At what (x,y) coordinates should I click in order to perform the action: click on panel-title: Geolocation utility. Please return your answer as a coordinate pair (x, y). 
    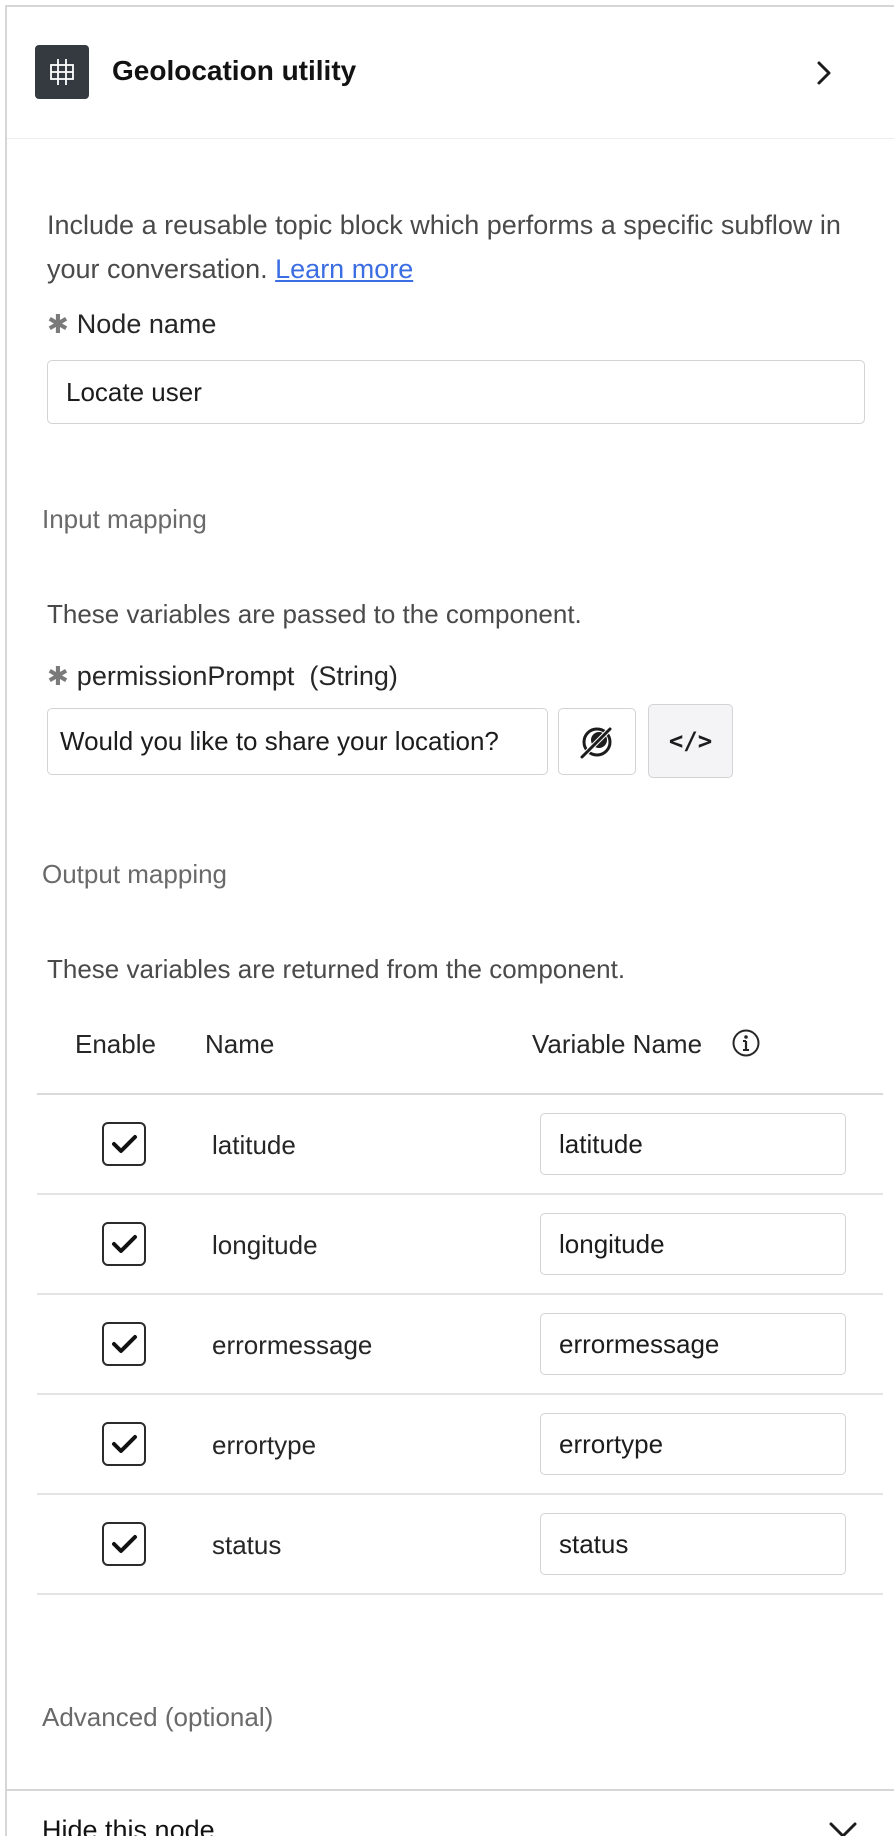
    Looking at the image, I should click on (234, 70).